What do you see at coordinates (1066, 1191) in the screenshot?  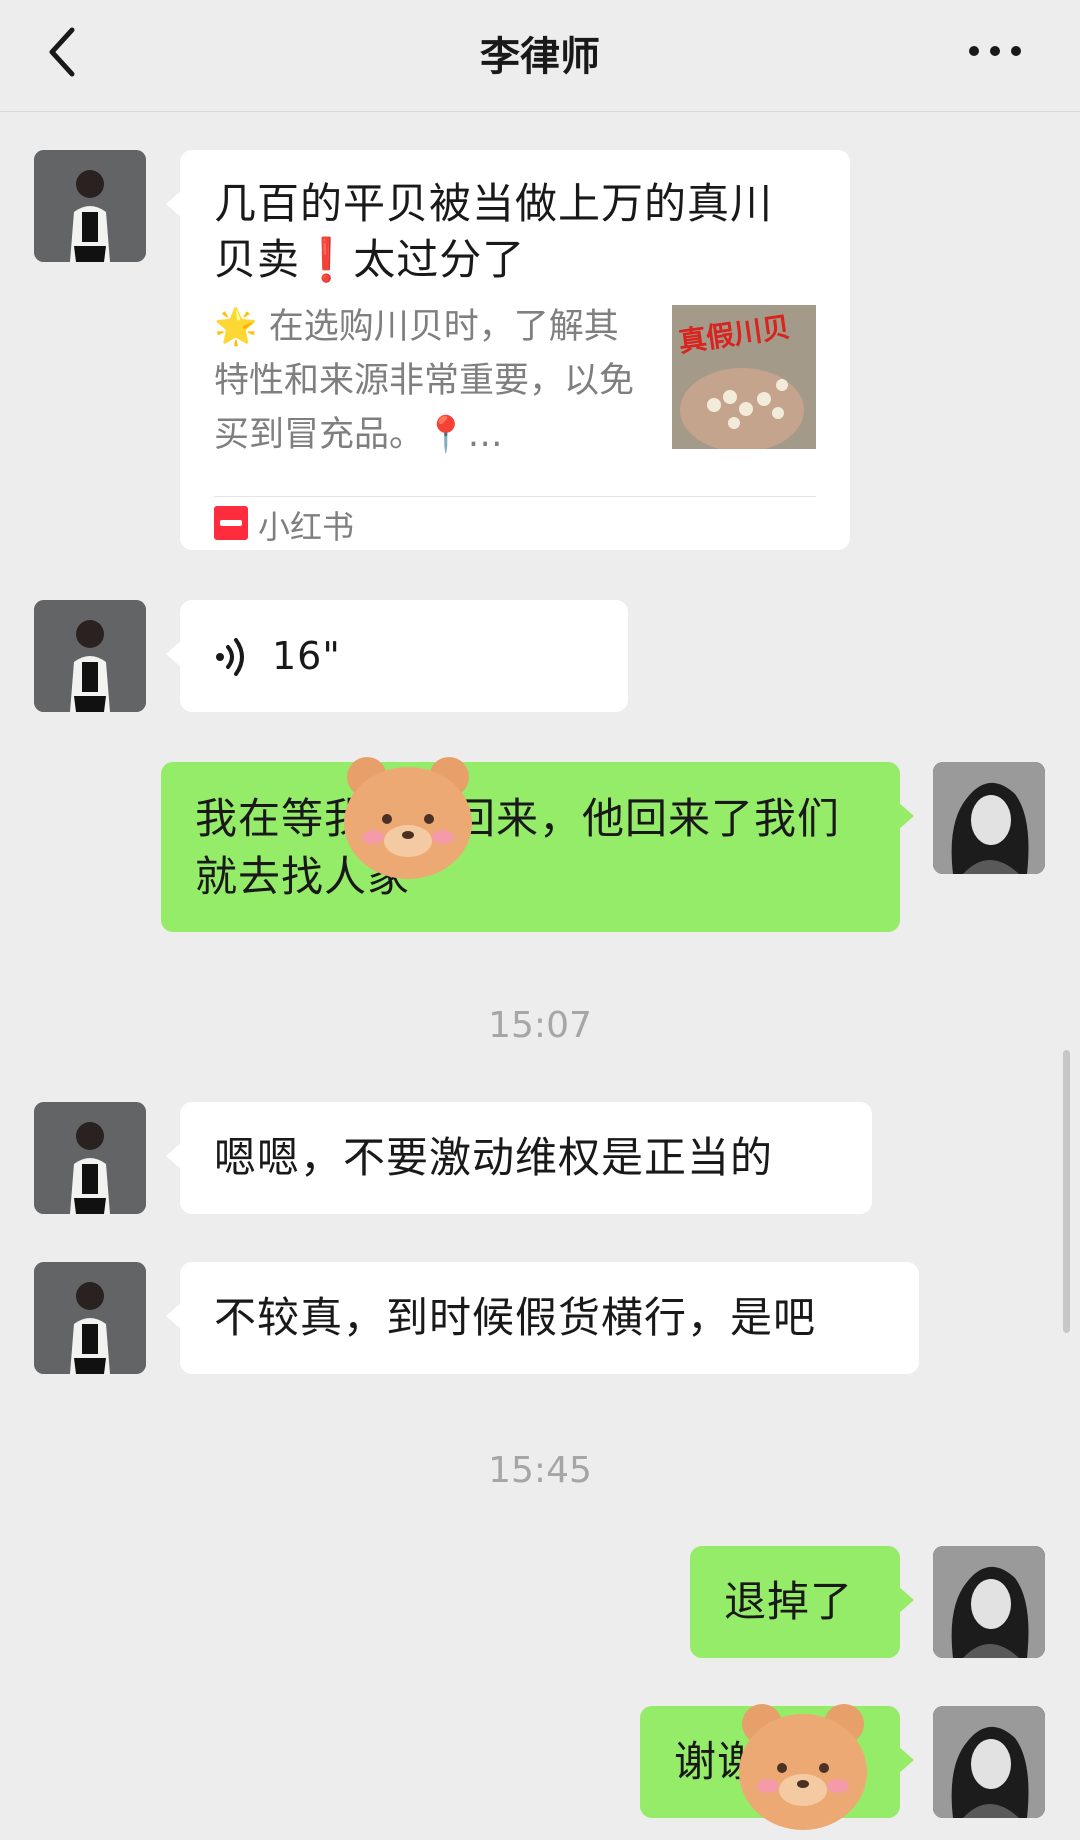 I see `scrollbar` at bounding box center [1066, 1191].